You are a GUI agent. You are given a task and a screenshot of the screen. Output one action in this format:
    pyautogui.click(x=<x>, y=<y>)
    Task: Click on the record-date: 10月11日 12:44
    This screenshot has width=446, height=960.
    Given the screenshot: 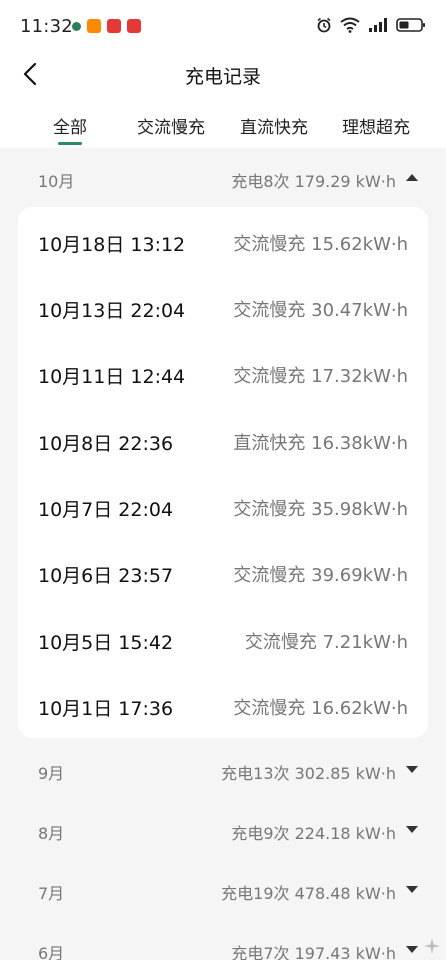 What is the action you would take?
    pyautogui.click(x=112, y=377)
    